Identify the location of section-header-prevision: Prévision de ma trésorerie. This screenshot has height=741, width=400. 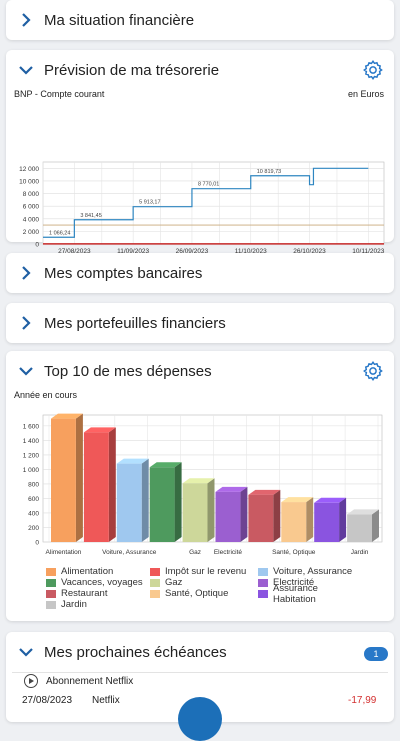
(200, 70).